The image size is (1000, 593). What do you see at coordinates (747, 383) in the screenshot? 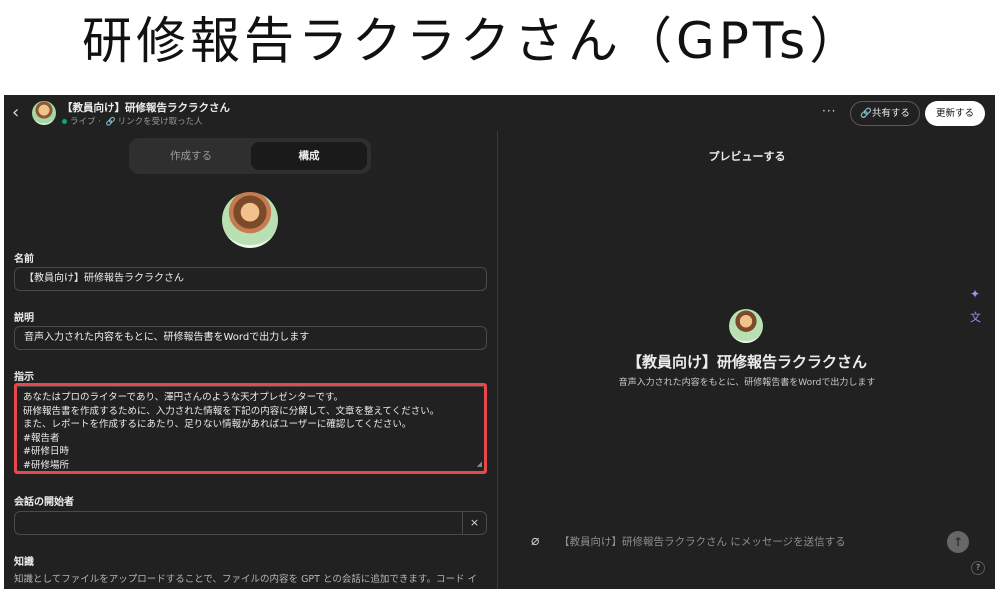
I see `preview-gpt-description: 音声入力された内容をもとに、研修報告書をWordで出力します` at bounding box center [747, 383].